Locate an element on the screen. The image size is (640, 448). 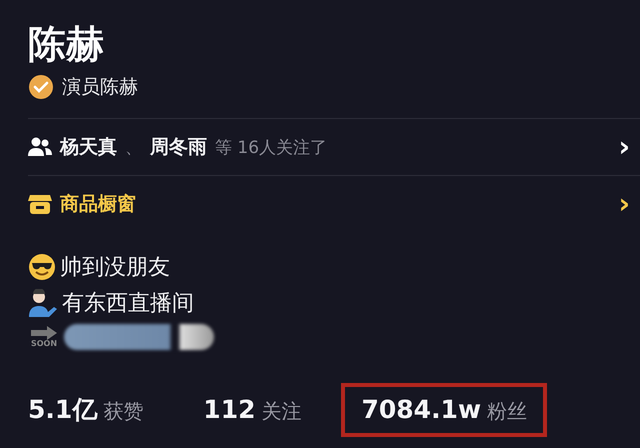
friend-name: 杨天真 is located at coordinates (88, 147).